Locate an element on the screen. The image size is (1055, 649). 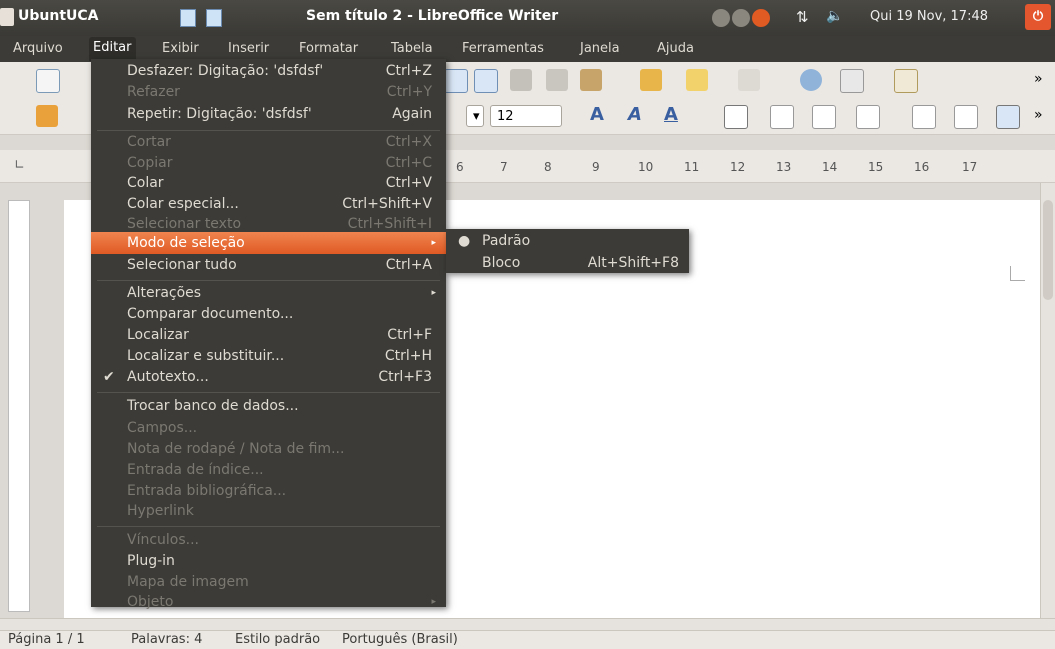
vertical-ruler is located at coordinates (19, 406).